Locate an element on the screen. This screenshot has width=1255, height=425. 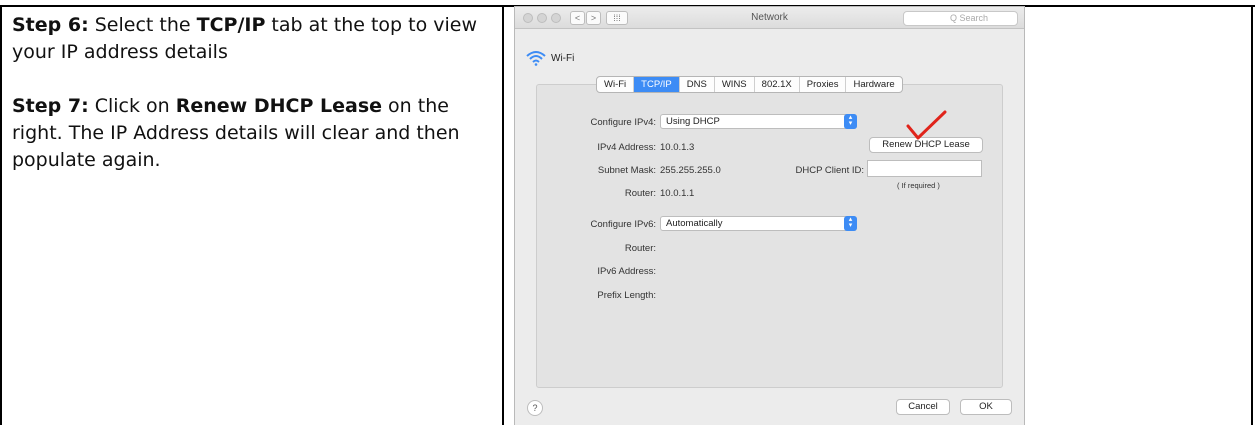
tab-dns: DNS is located at coordinates (697, 84).